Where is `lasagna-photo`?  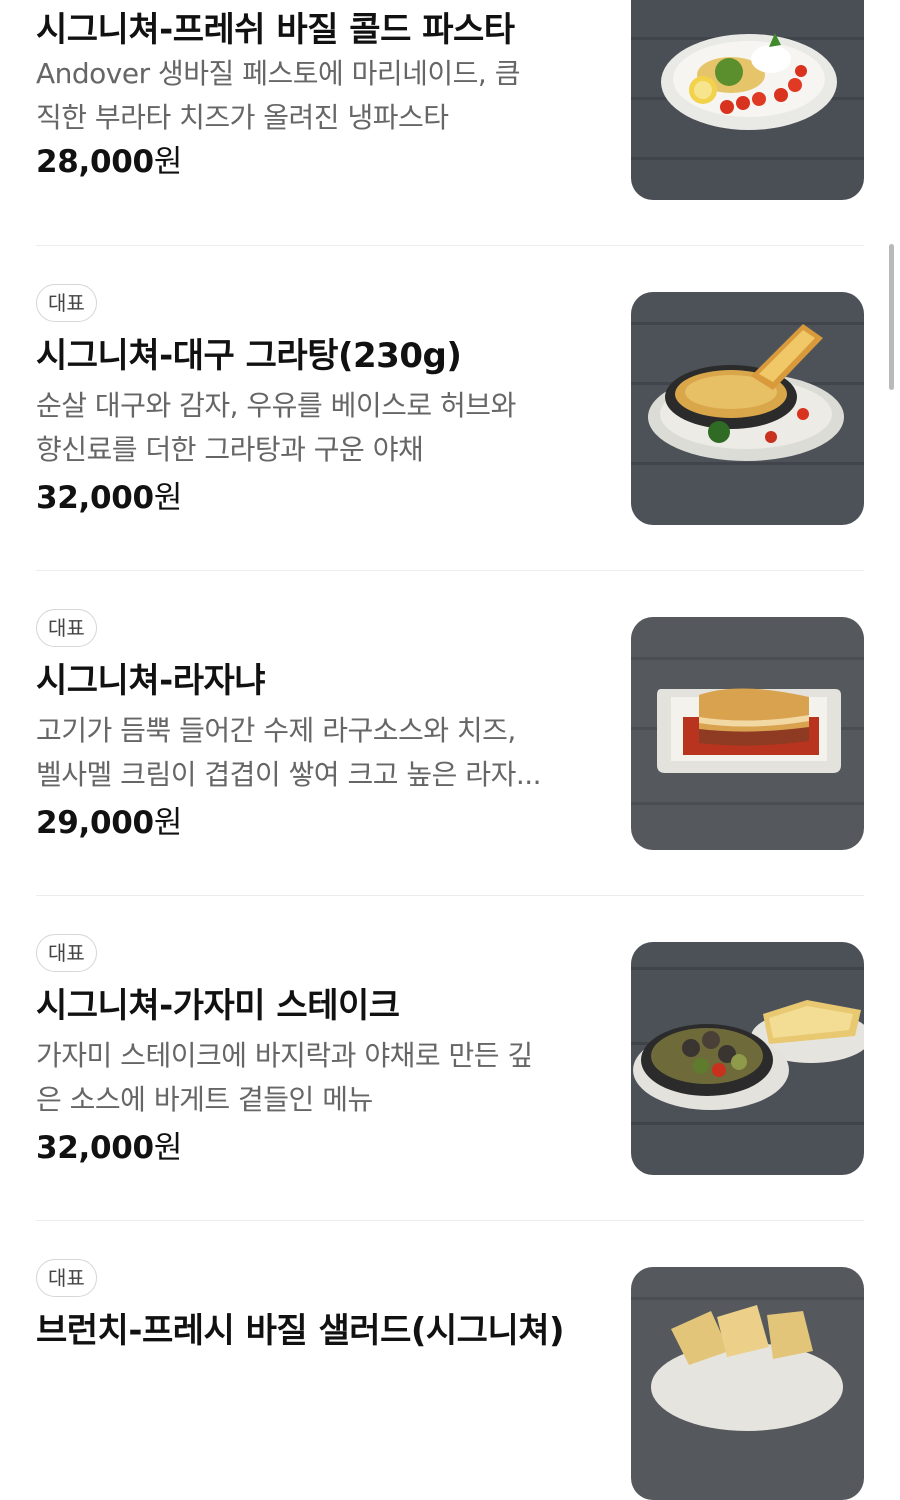
lasagna-photo is located at coordinates (747, 733).